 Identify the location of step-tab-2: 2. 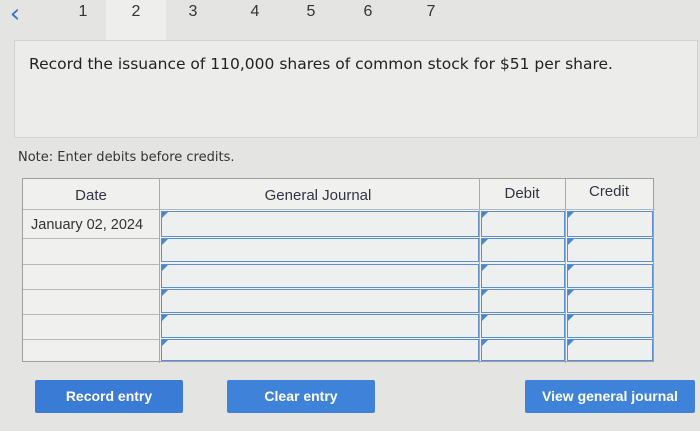
(136, 20).